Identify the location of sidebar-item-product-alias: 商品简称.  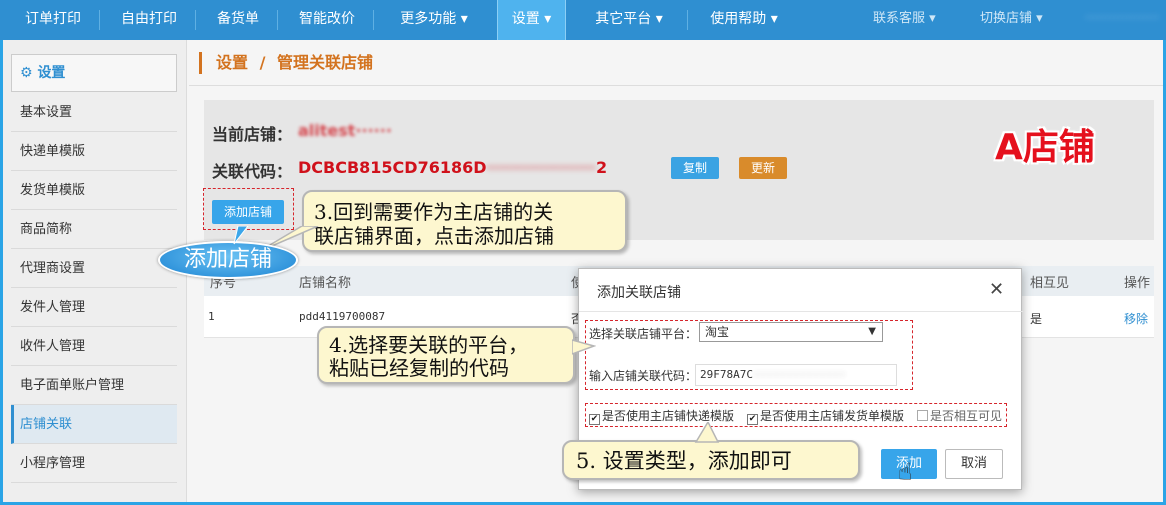
(94, 229).